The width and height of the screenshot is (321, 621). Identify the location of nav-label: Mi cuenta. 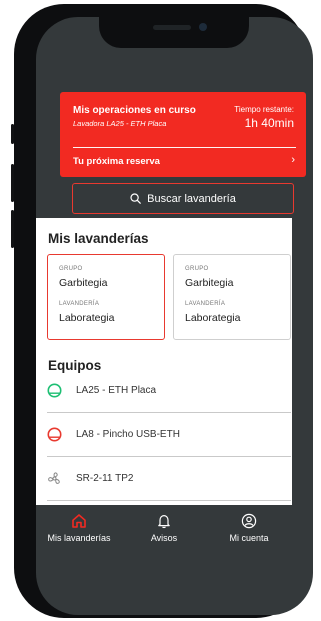
(249, 538).